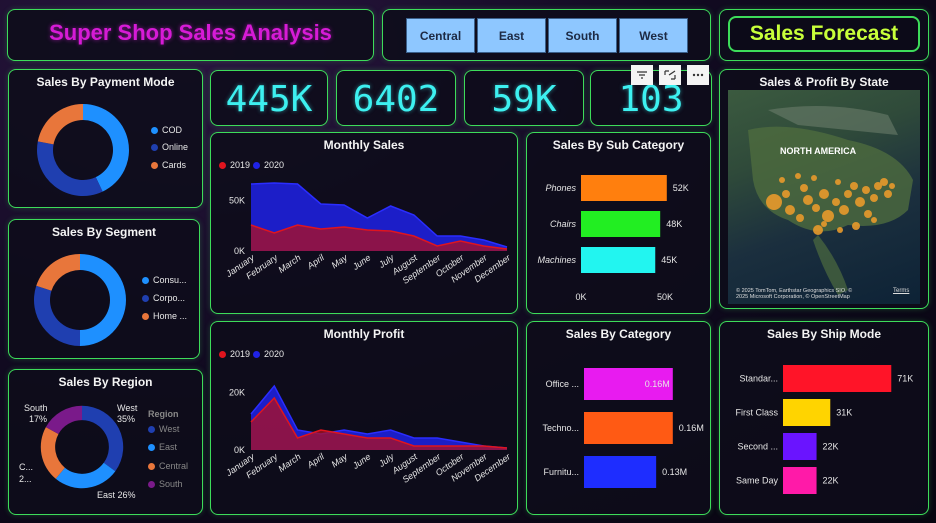 The image size is (936, 523). I want to click on legend-region-east: East, so click(162, 447).